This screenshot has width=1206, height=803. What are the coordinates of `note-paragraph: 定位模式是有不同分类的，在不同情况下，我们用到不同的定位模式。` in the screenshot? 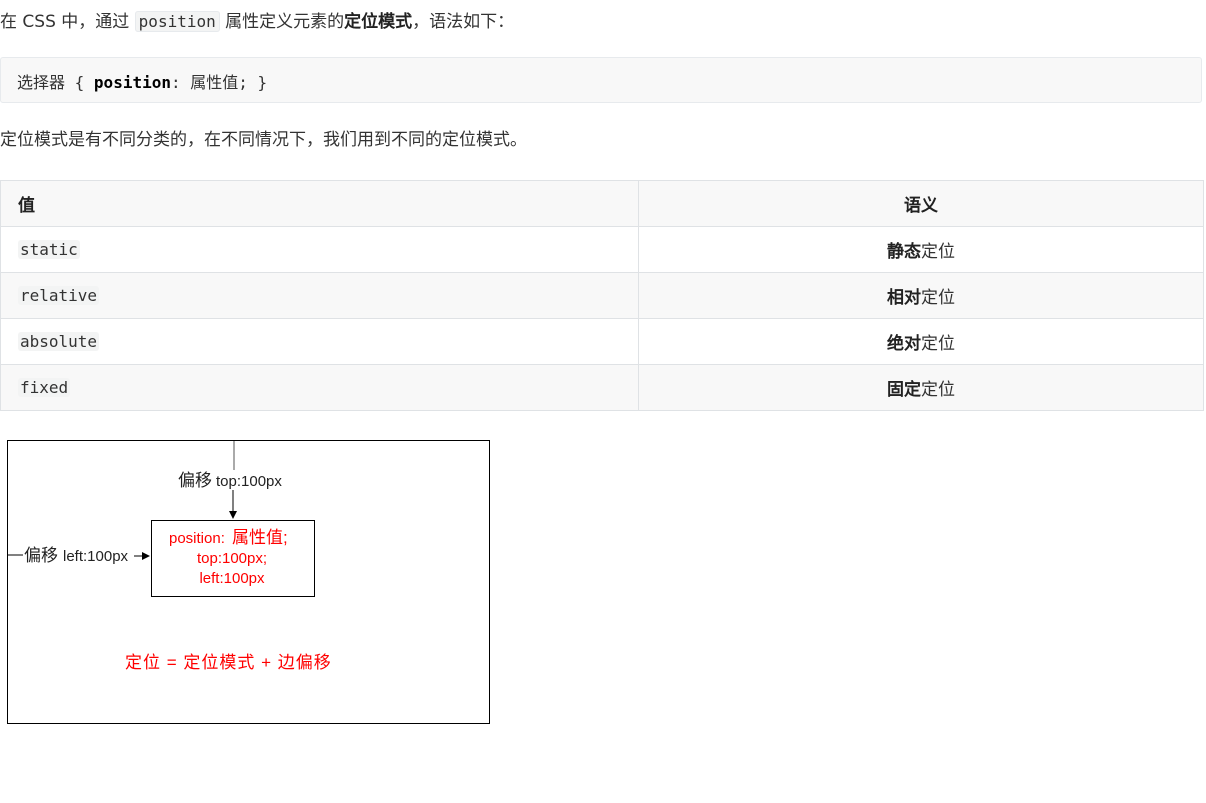 It's located at (263, 140).